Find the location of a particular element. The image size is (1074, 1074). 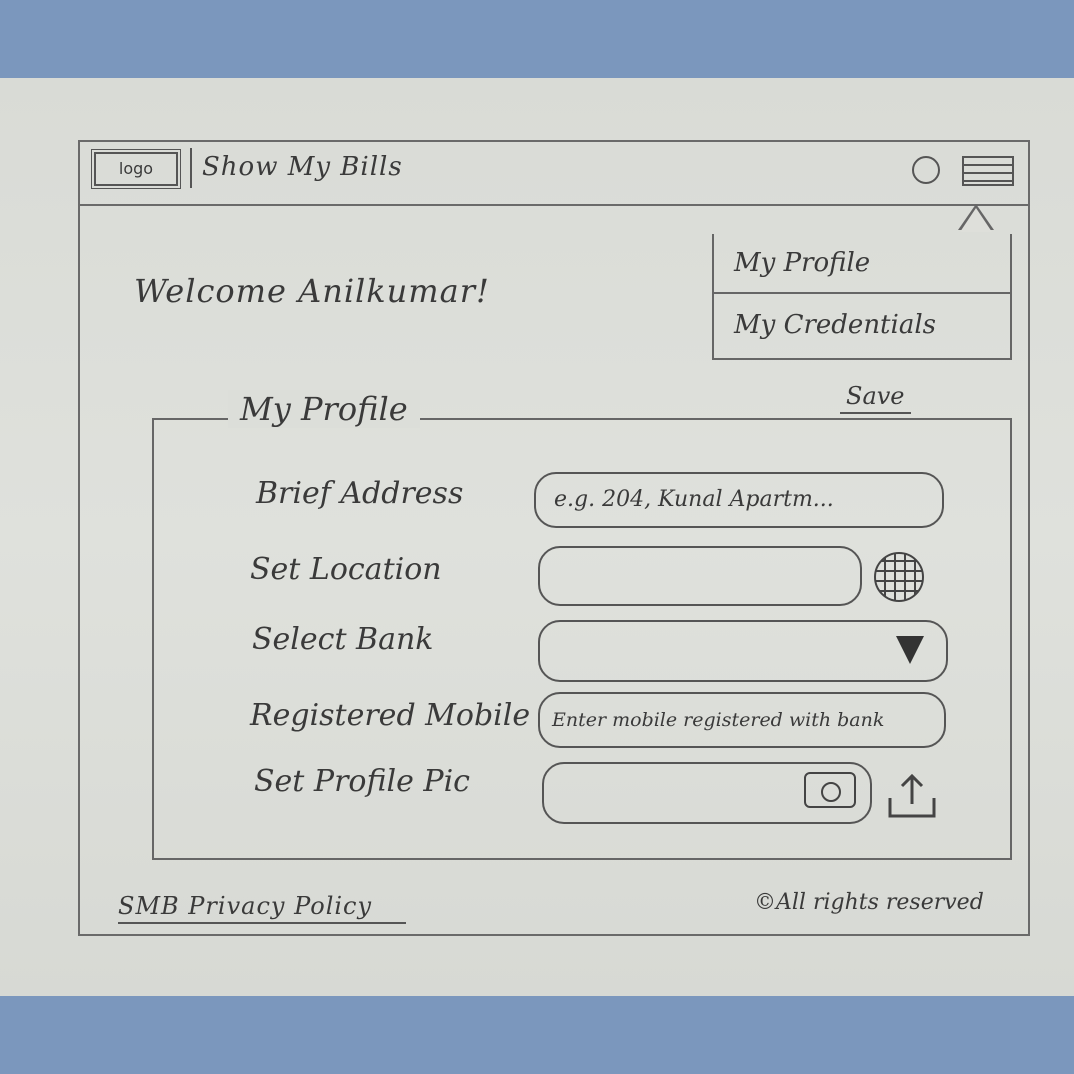

brief-address-label: Brief Address is located at coordinates (360, 493).